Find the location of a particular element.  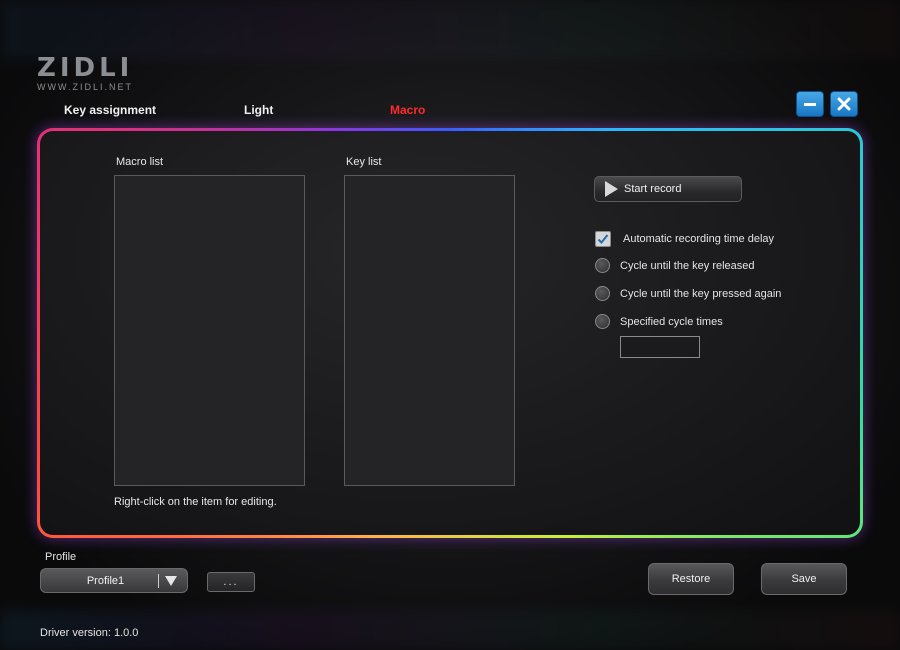

edit-hint: Right-click on the item for editing. is located at coordinates (195, 502).